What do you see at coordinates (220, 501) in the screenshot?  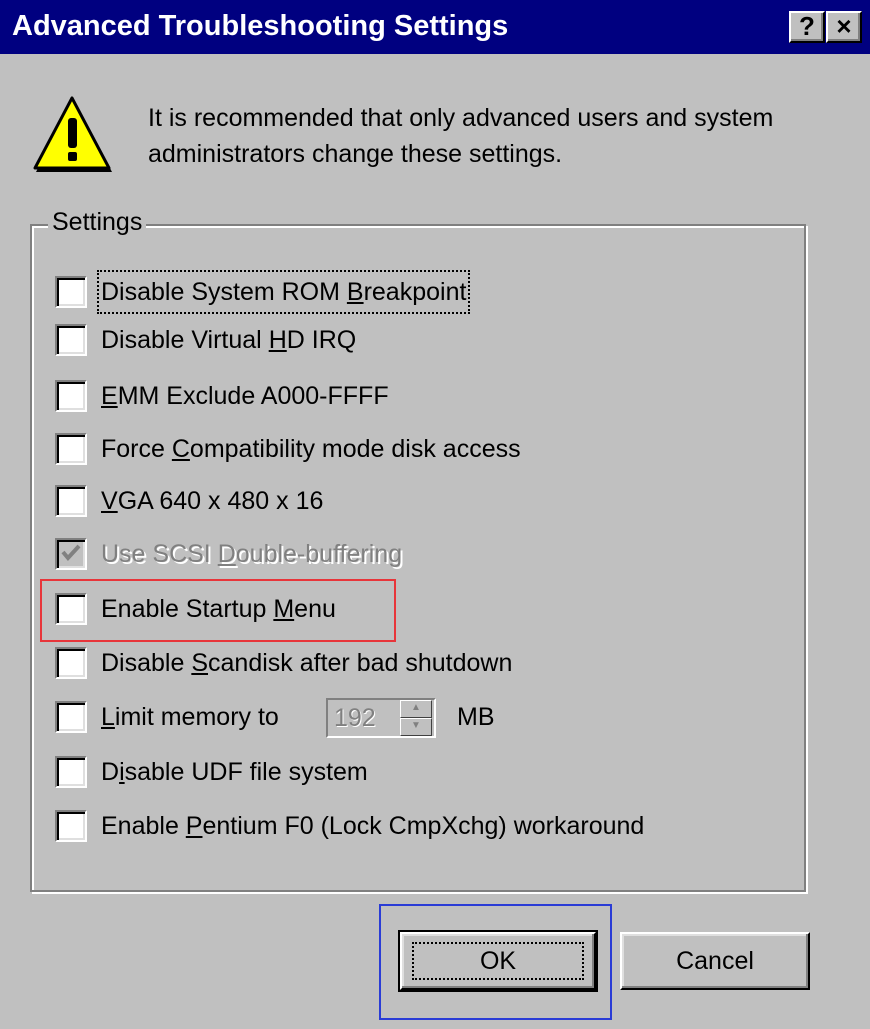 I see `label-text: GA 640 x 480 x 16` at bounding box center [220, 501].